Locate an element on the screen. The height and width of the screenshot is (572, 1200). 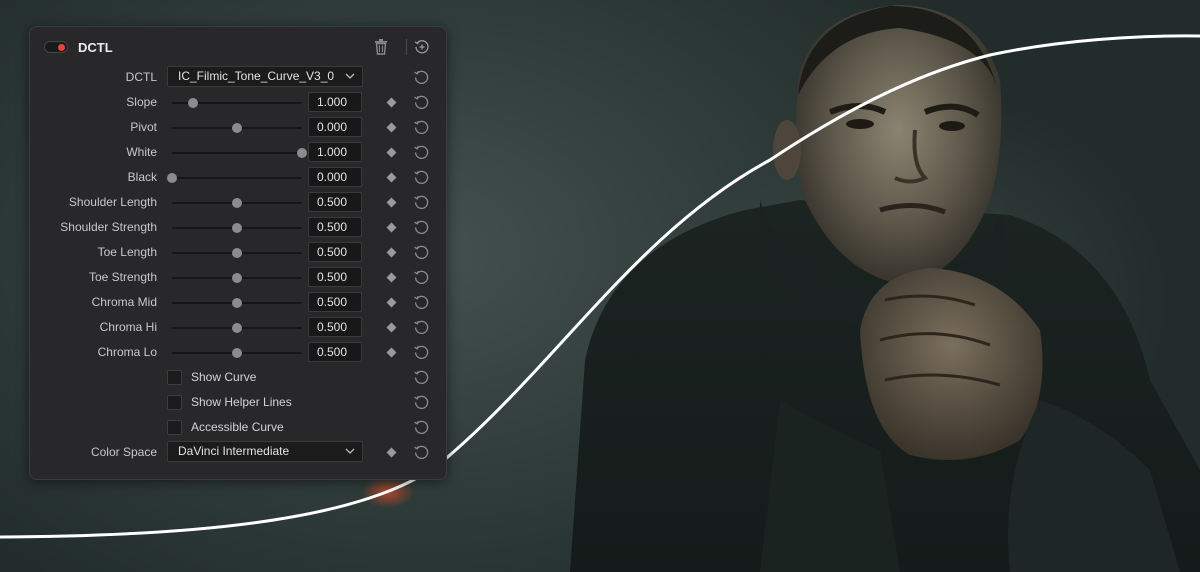
slider-row-black: Black 0.000 is located at coordinates (238, 177).